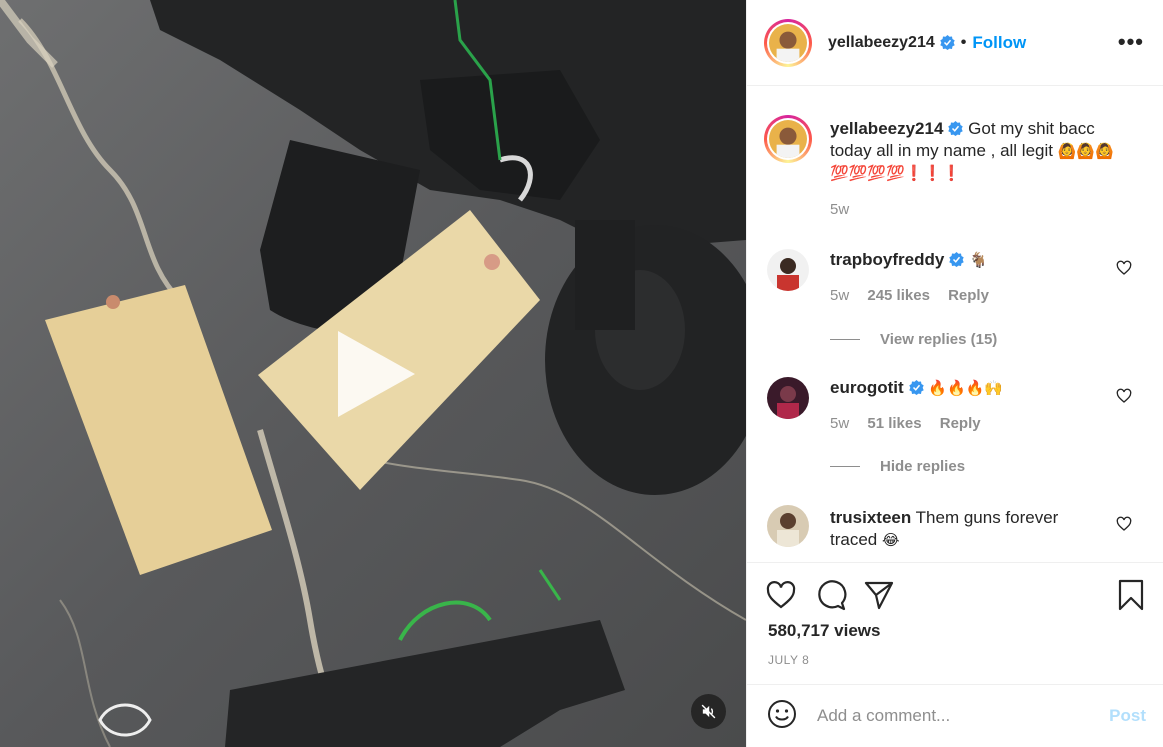  What do you see at coordinates (781, 595) in the screenshot?
I see `heart-icon` at bounding box center [781, 595].